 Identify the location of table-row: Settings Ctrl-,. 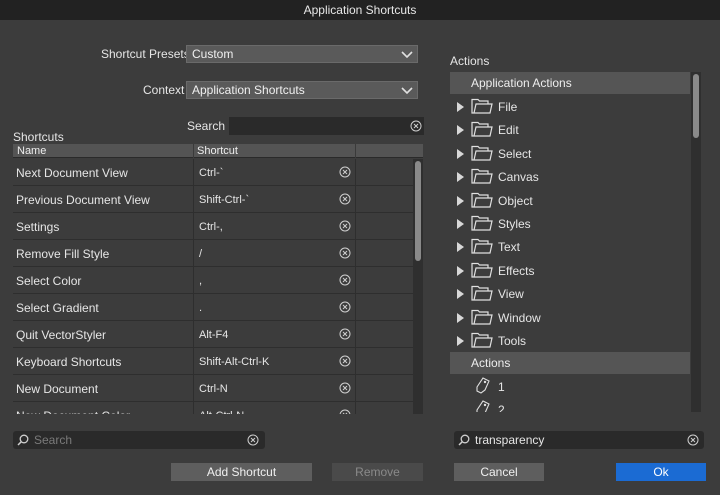
(213, 226).